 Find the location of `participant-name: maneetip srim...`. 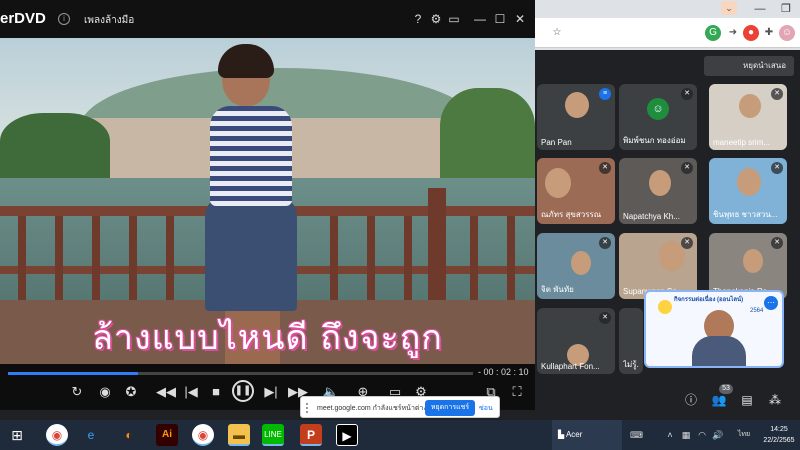

participant-name: maneetip srim... is located at coordinates (741, 142).